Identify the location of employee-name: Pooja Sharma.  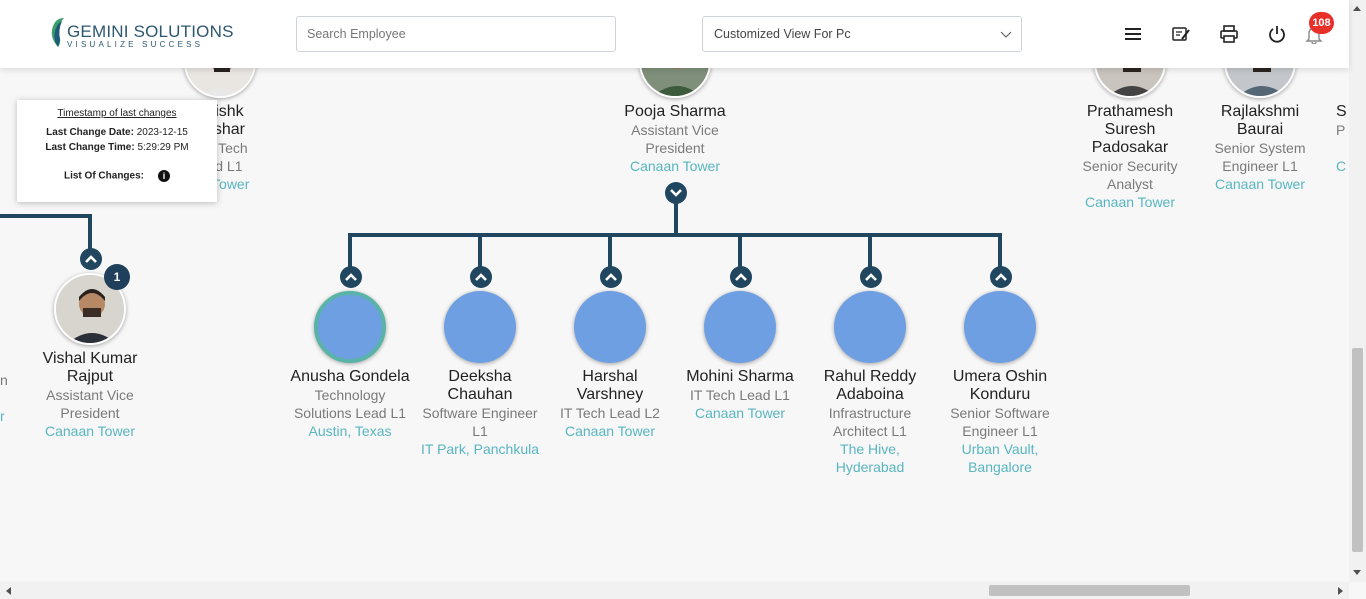
(675, 111).